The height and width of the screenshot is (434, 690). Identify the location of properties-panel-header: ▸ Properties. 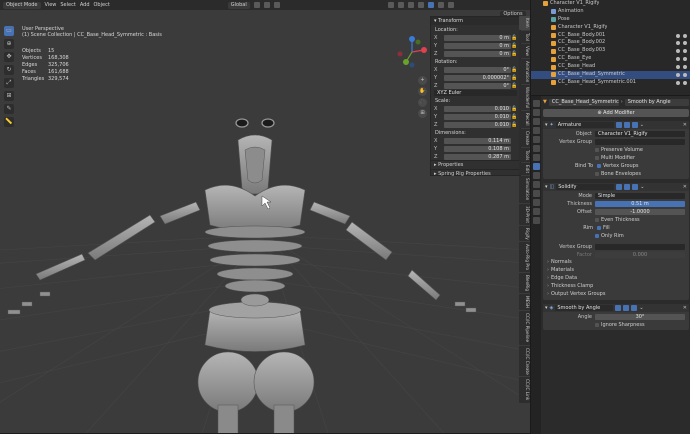
(475, 164).